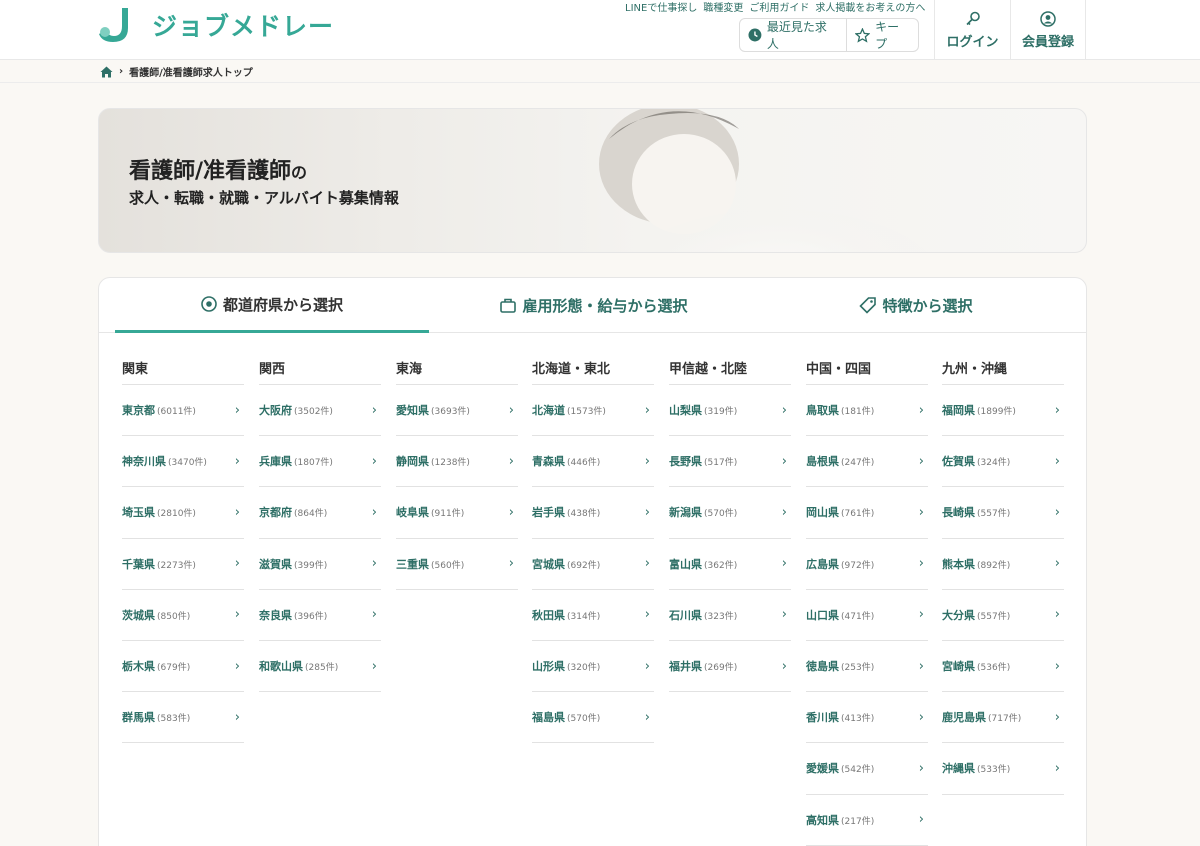 The width and height of the screenshot is (1200, 846). I want to click on prefecture-label: 岡山県, so click(822, 513).